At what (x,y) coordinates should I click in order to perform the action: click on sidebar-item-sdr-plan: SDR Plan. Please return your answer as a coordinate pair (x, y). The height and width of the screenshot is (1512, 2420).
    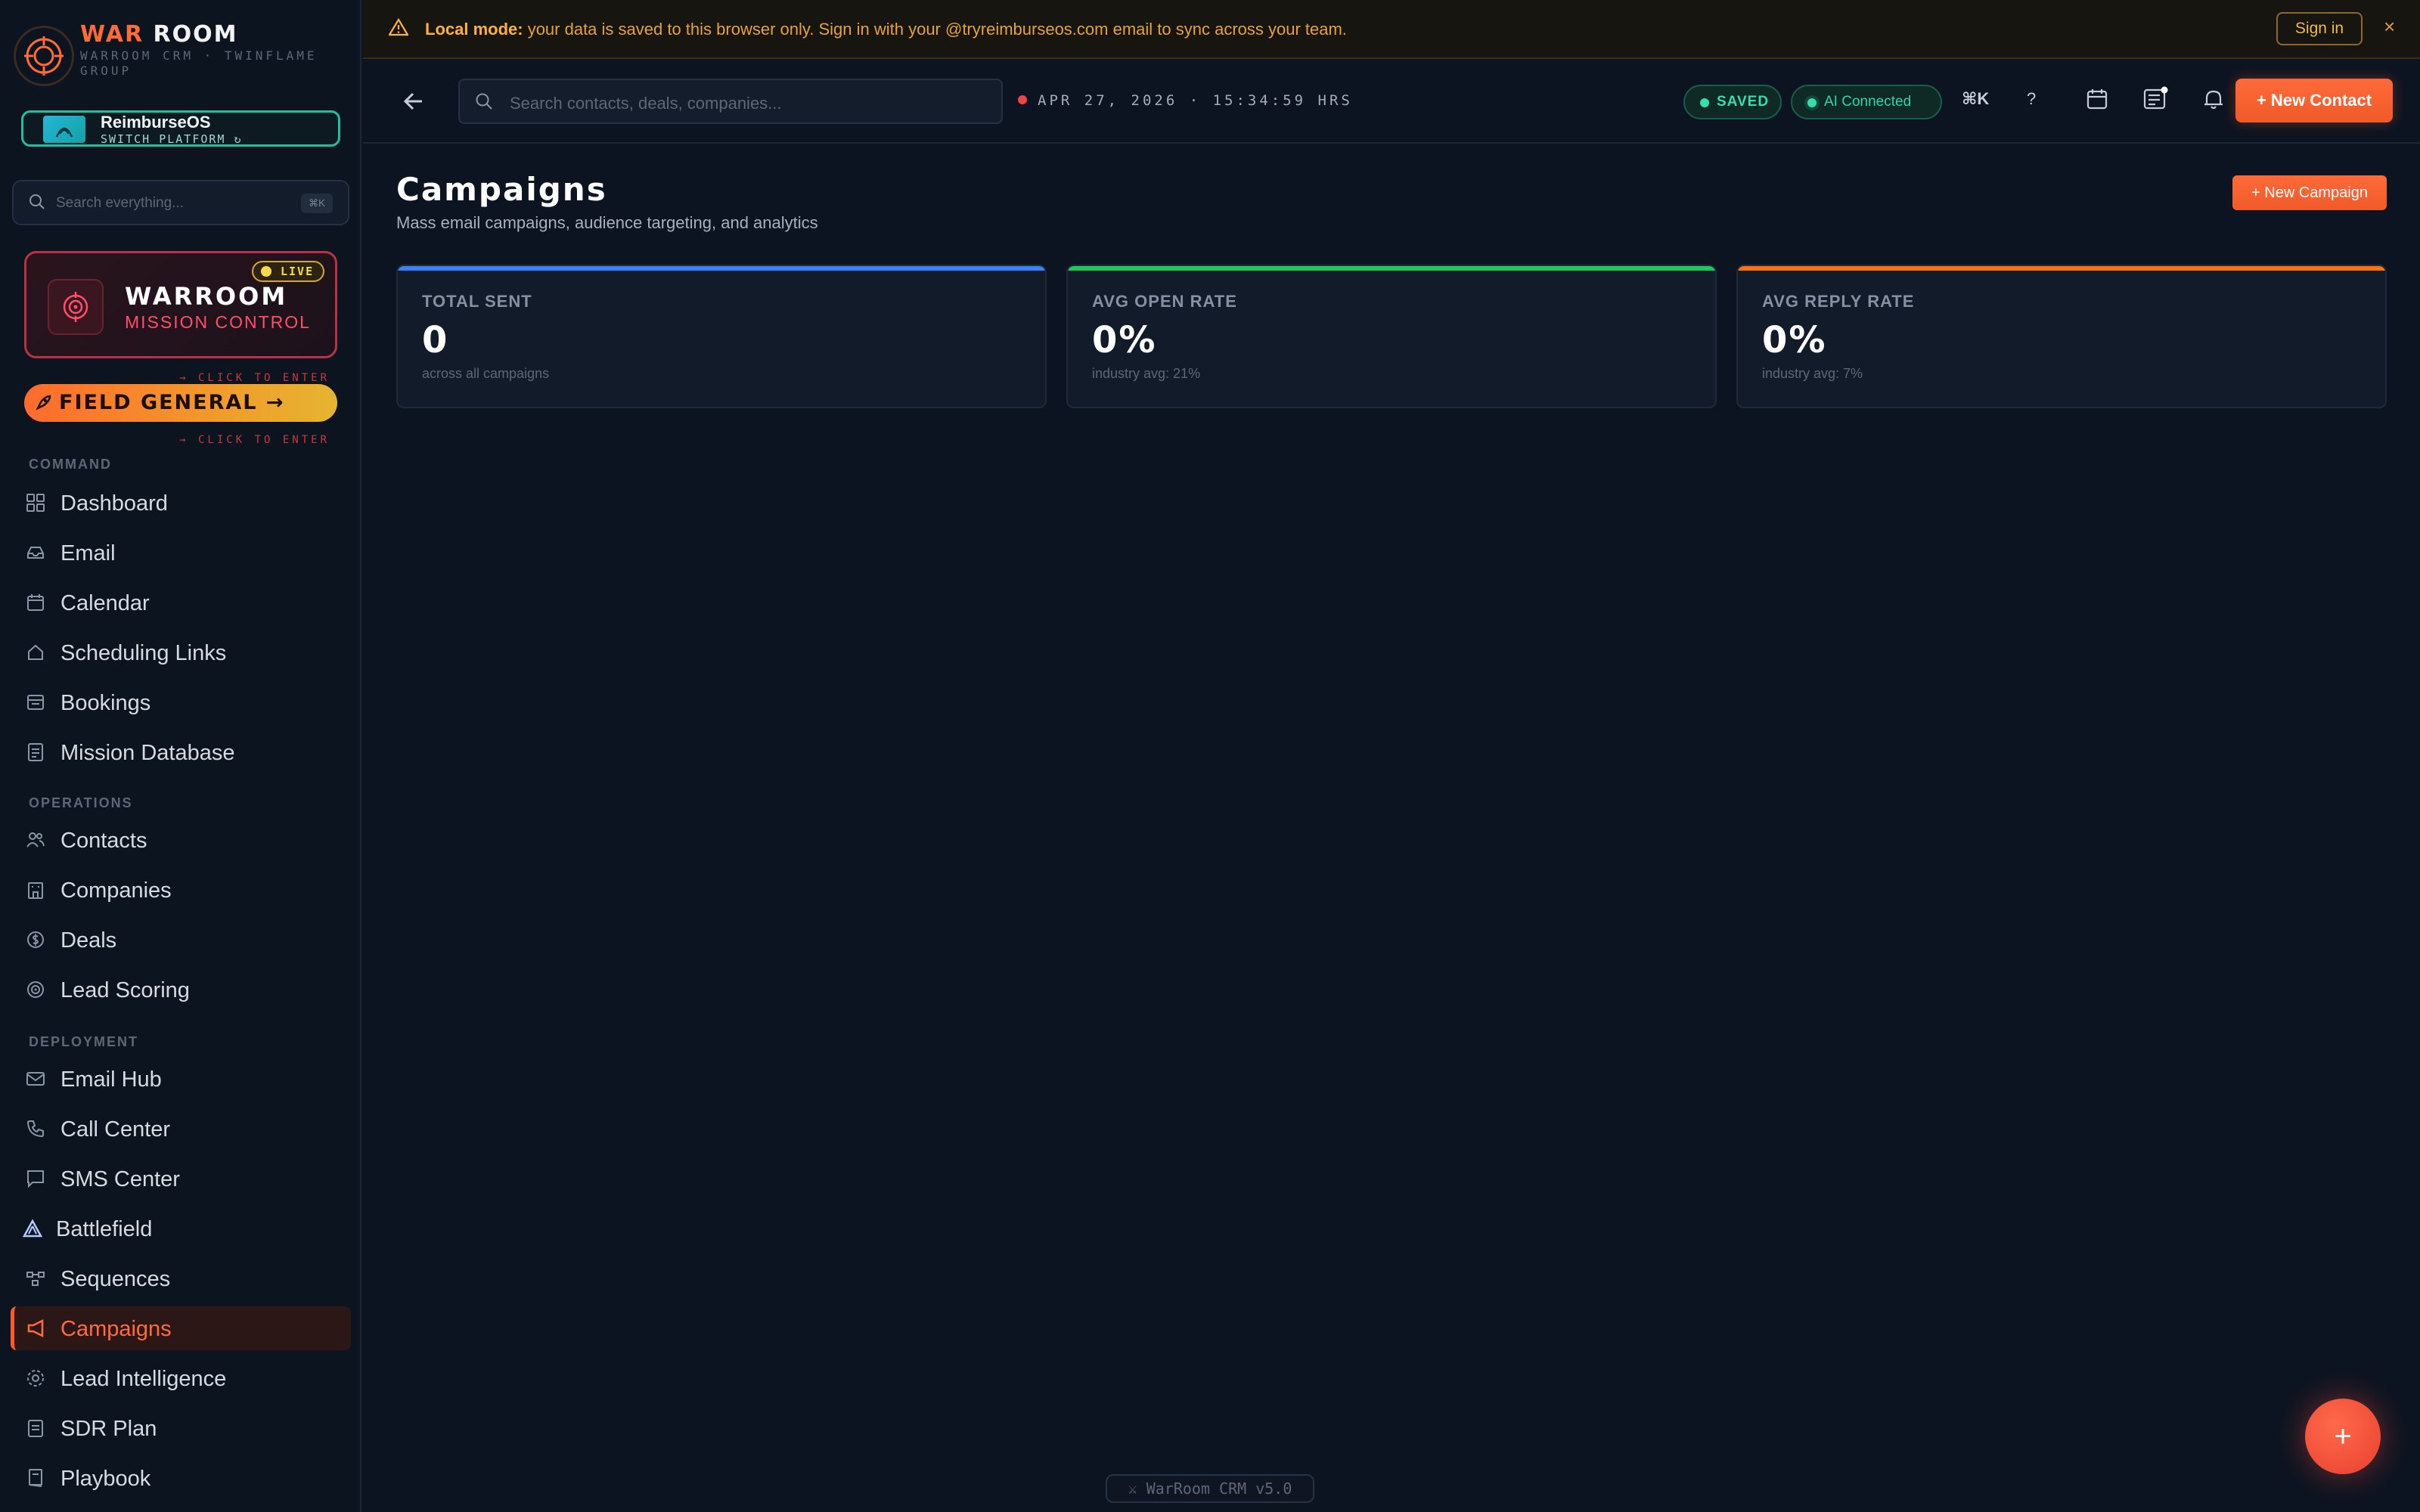
    Looking at the image, I should click on (181, 1428).